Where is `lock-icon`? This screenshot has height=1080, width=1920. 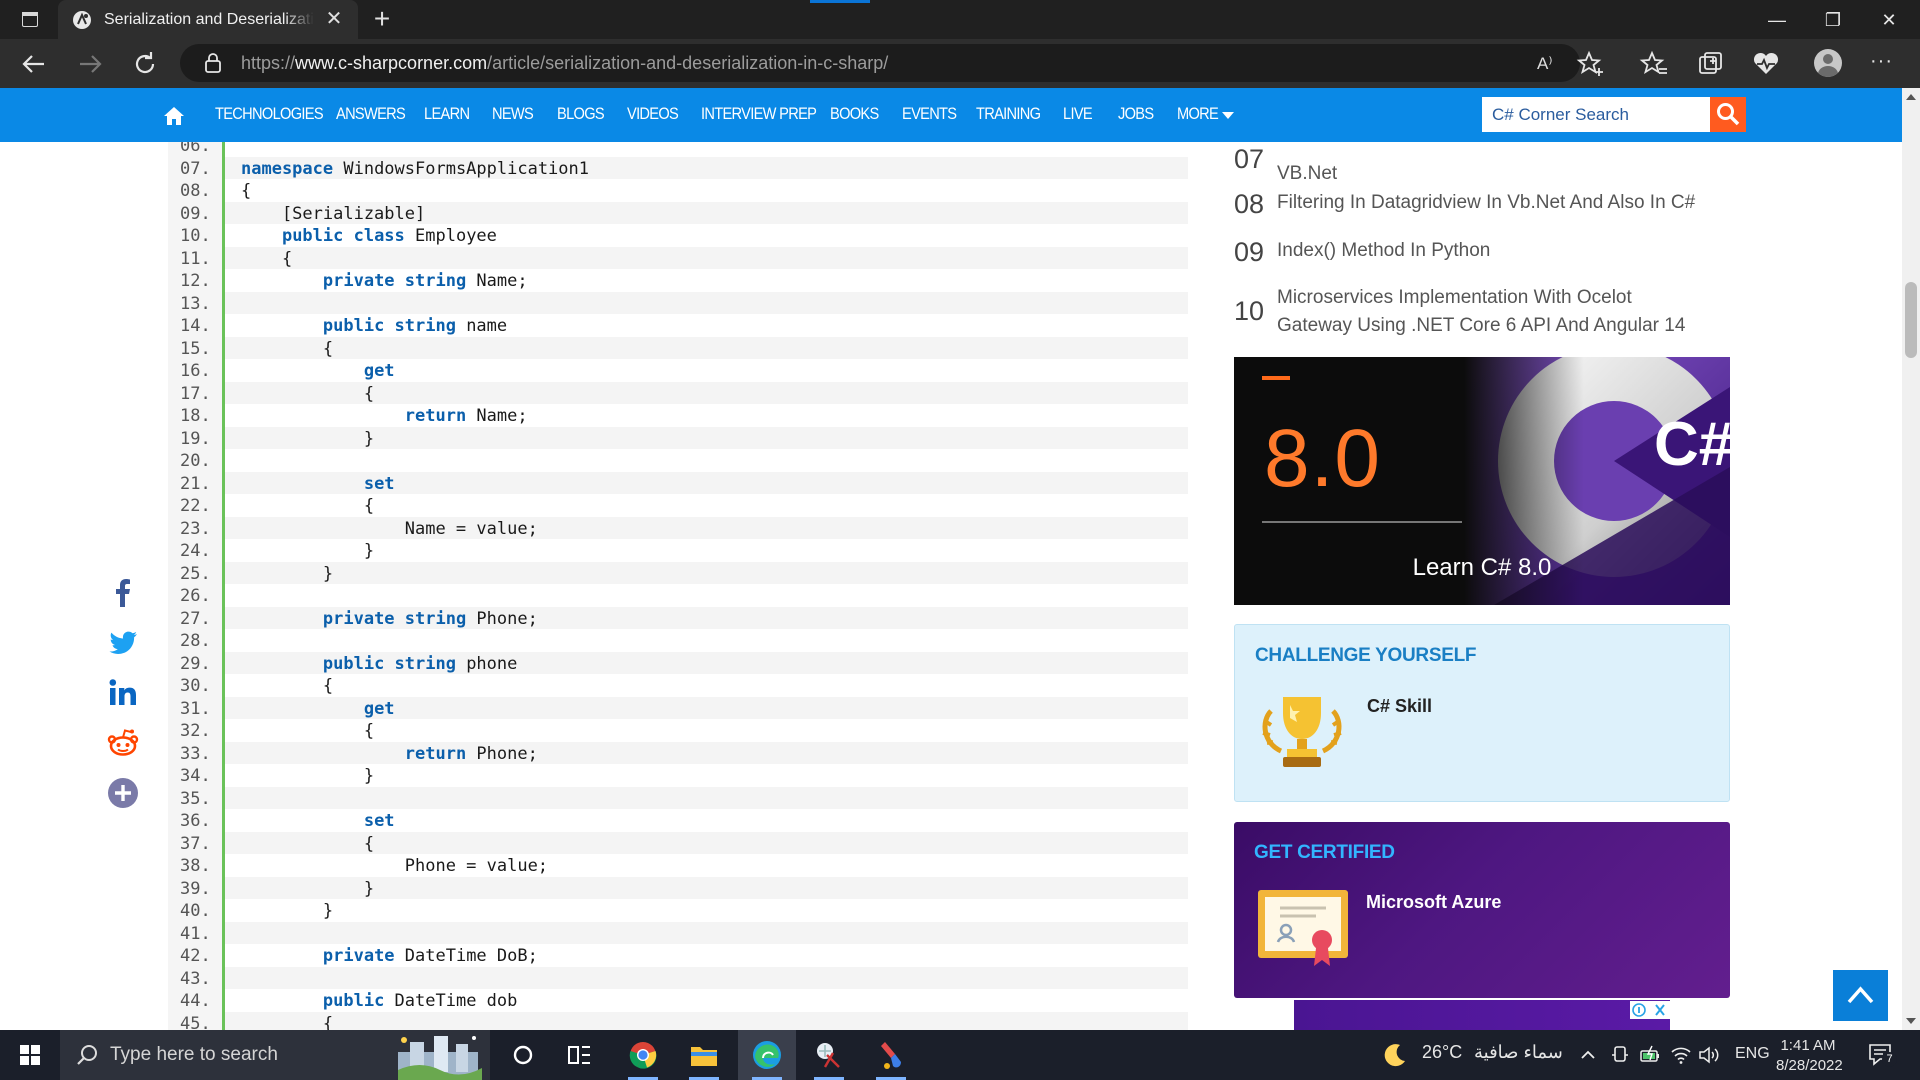
lock-icon is located at coordinates (213, 63).